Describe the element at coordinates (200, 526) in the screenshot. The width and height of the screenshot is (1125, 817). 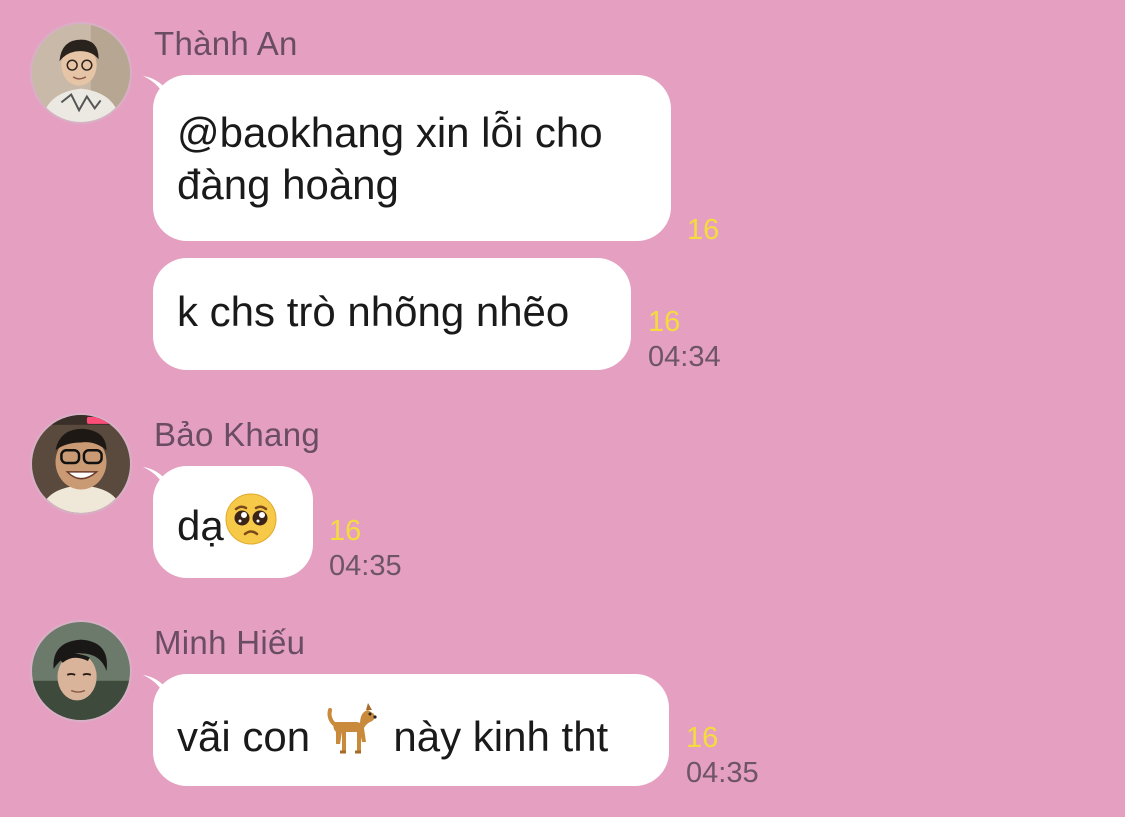
I see `message-text: dạ` at that location.